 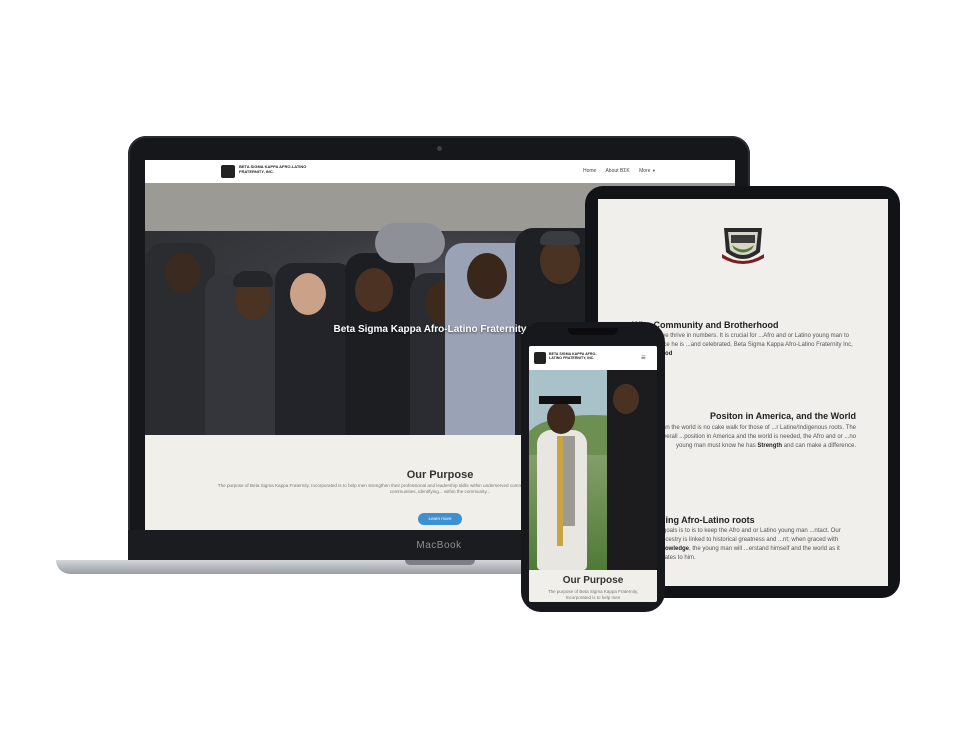 What do you see at coordinates (440, 562) in the screenshot?
I see `laptop-notch` at bounding box center [440, 562].